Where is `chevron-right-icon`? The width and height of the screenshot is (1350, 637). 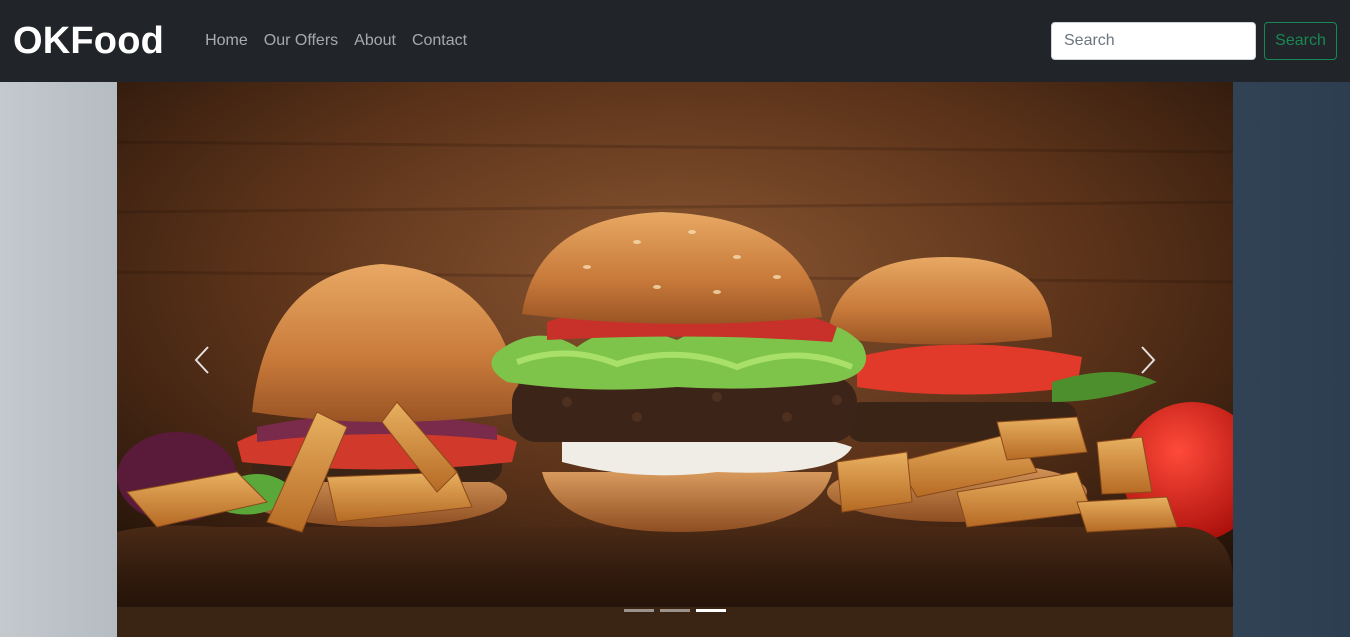
chevron-right-icon is located at coordinates (1148, 359).